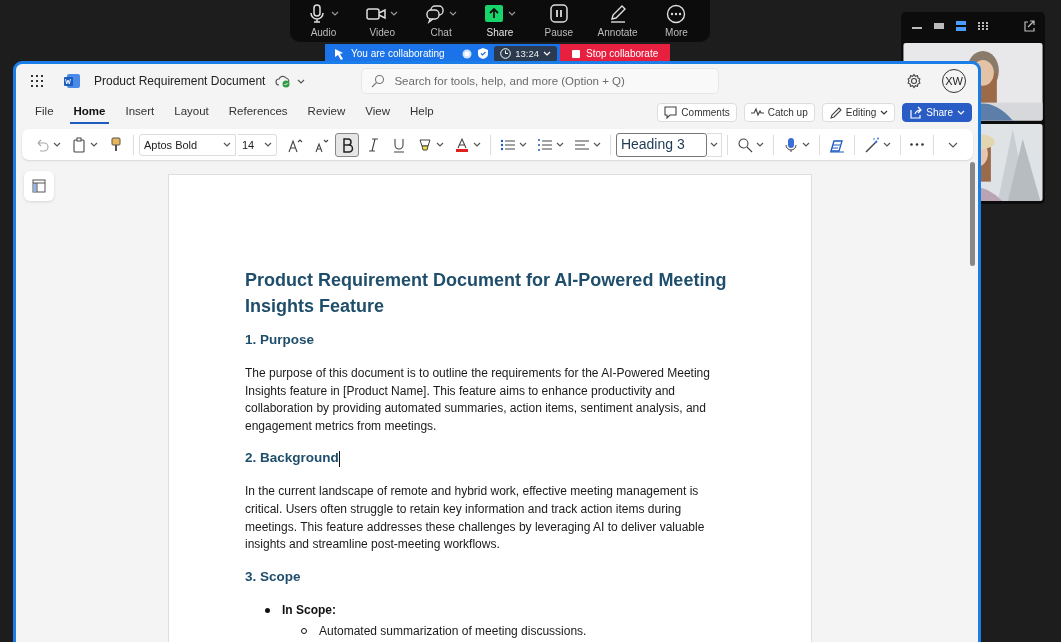 Image resolution: width=1061 pixels, height=642 pixels. Describe the element at coordinates (267, 610) in the screenshot. I see `bullet-icon` at that location.